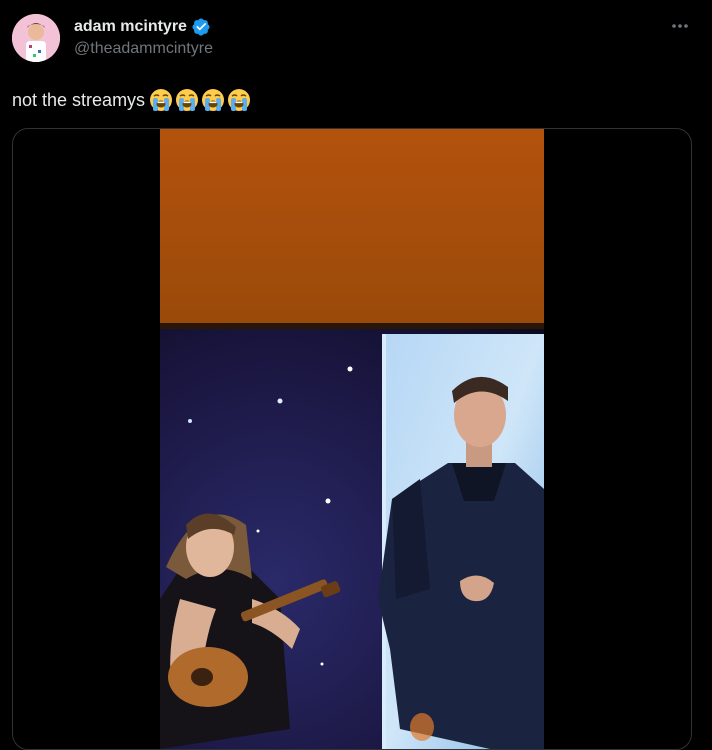 This screenshot has height=750, width=712. I want to click on avatar-image, so click(36, 38).